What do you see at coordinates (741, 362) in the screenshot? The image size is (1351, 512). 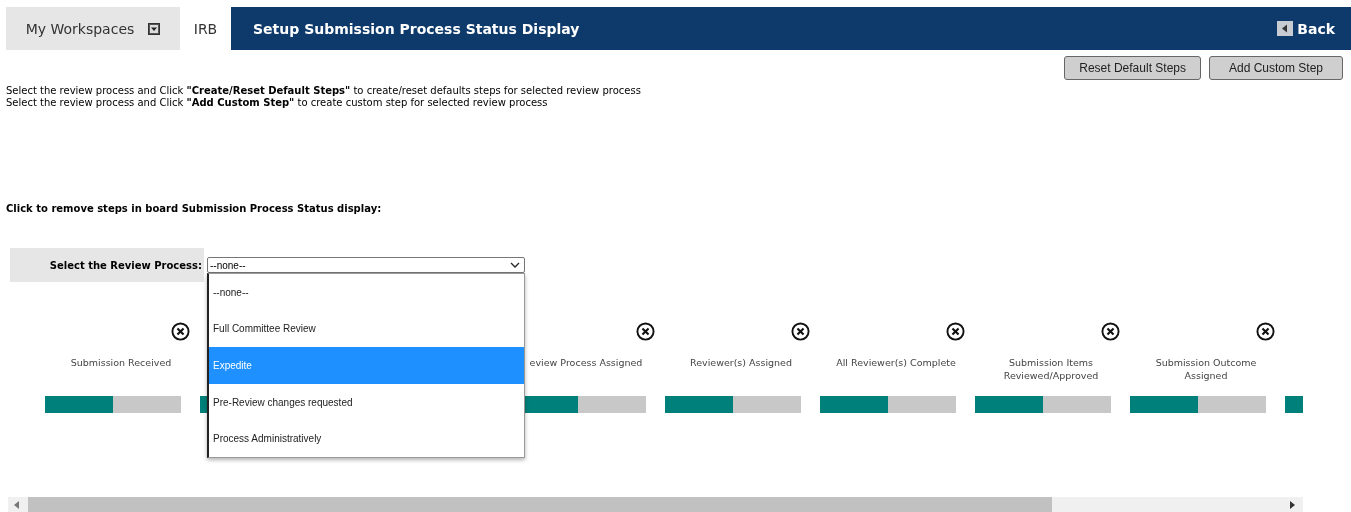 I see `step-label: Reviewer(s) Assigned` at bounding box center [741, 362].